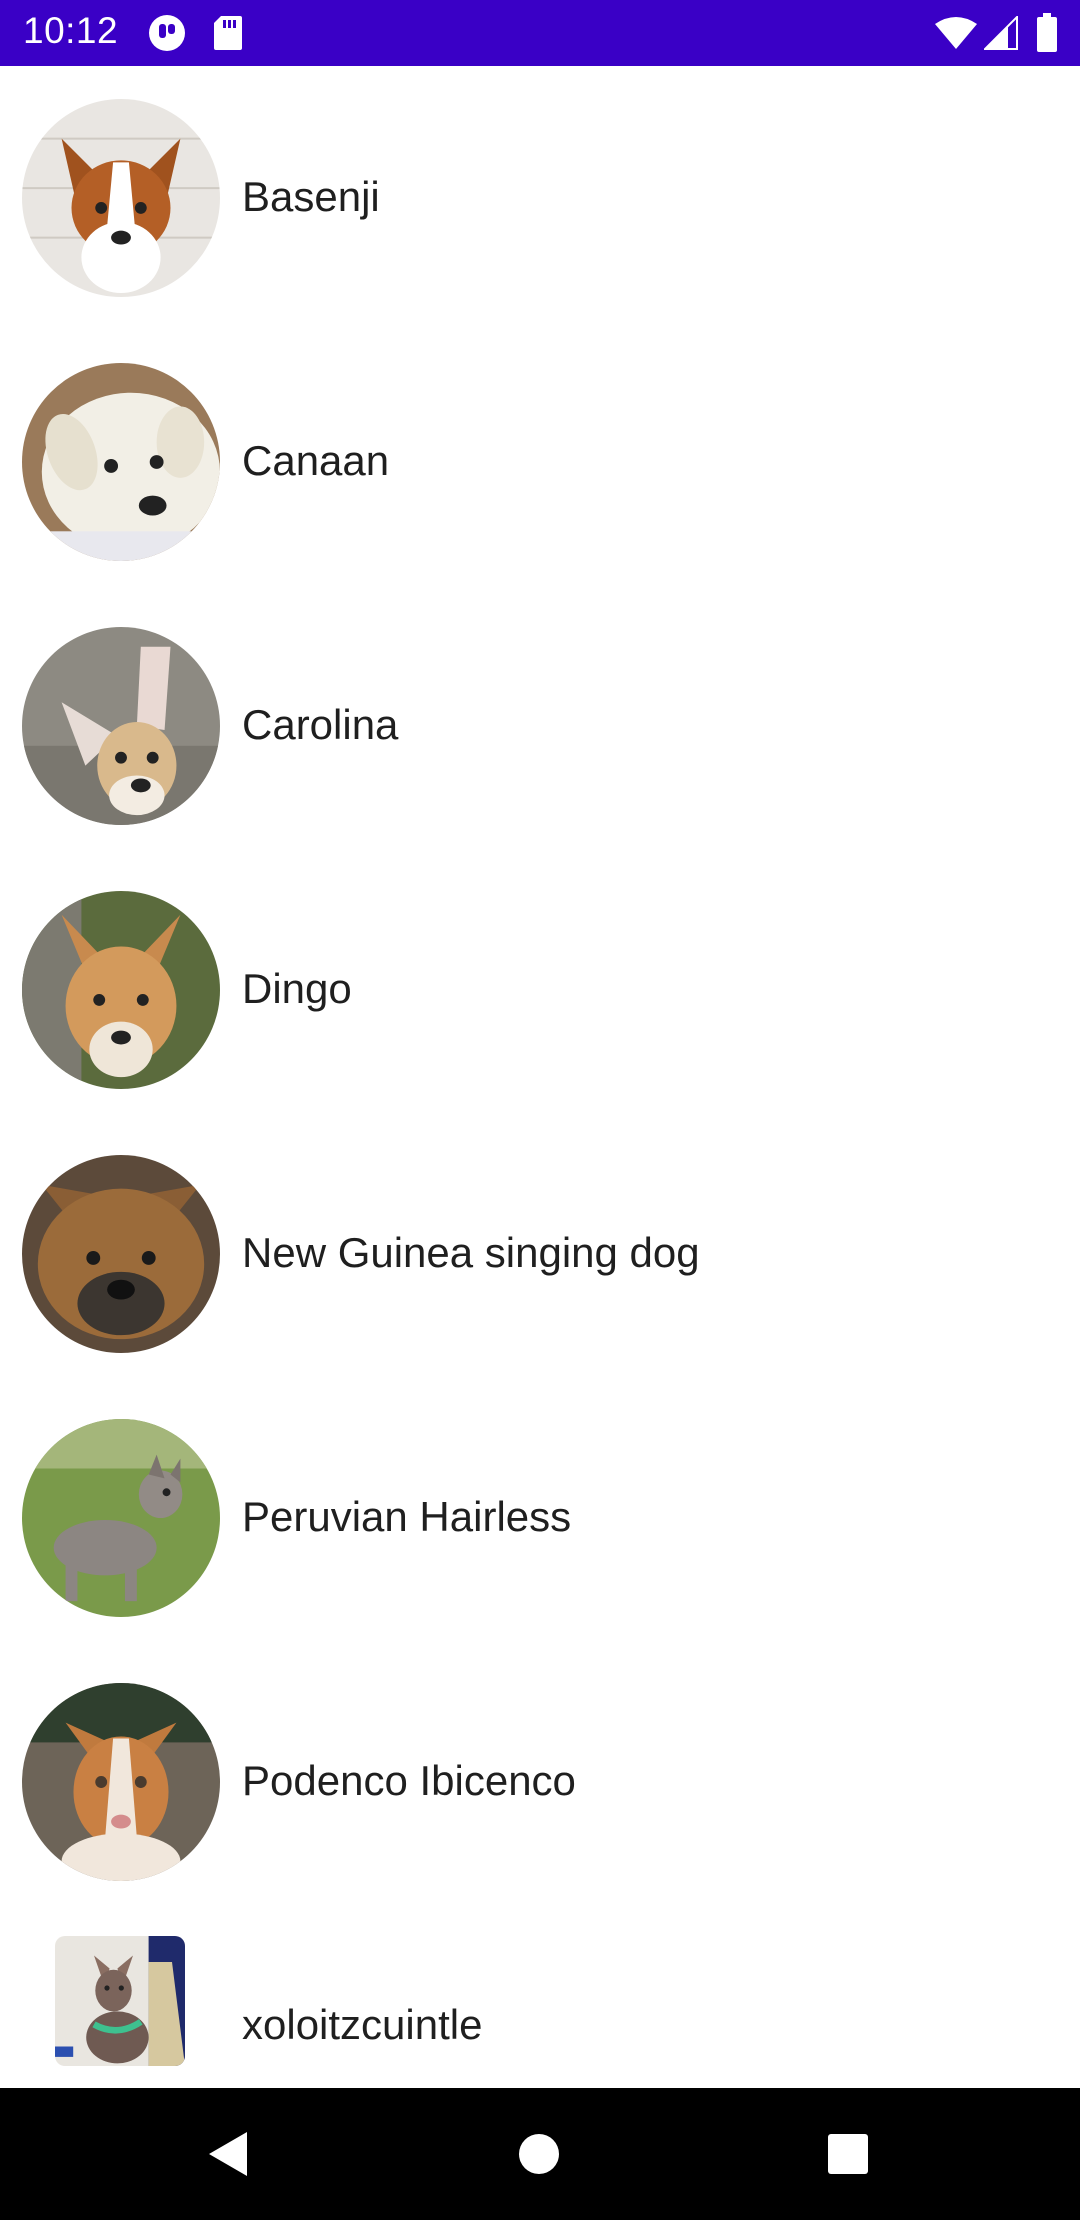 This screenshot has height=2220, width=1080. What do you see at coordinates (848, 2154) in the screenshot?
I see `recents-icon` at bounding box center [848, 2154].